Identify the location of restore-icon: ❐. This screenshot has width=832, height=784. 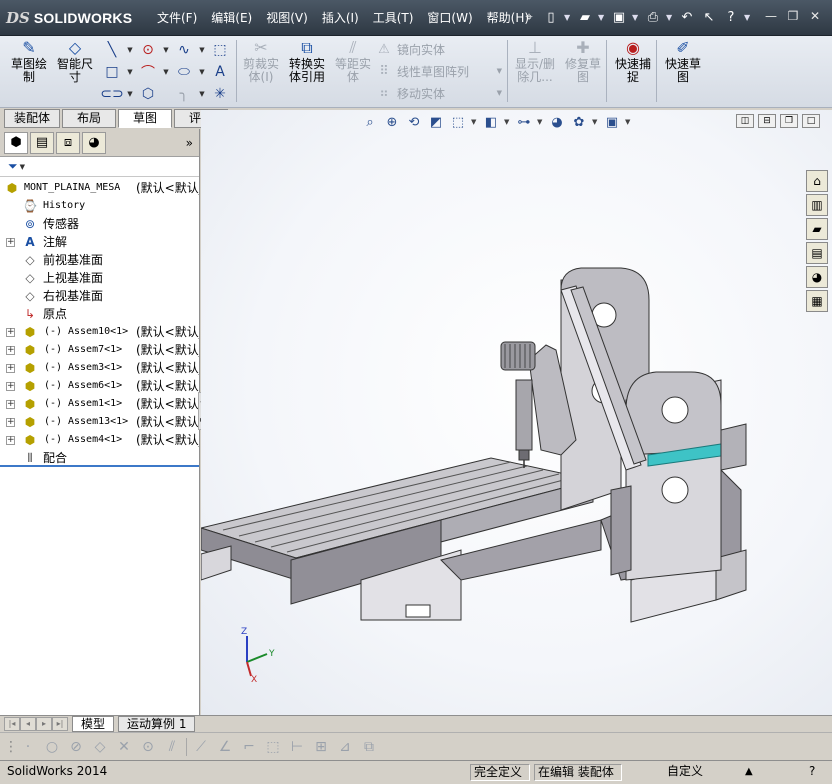
(793, 16).